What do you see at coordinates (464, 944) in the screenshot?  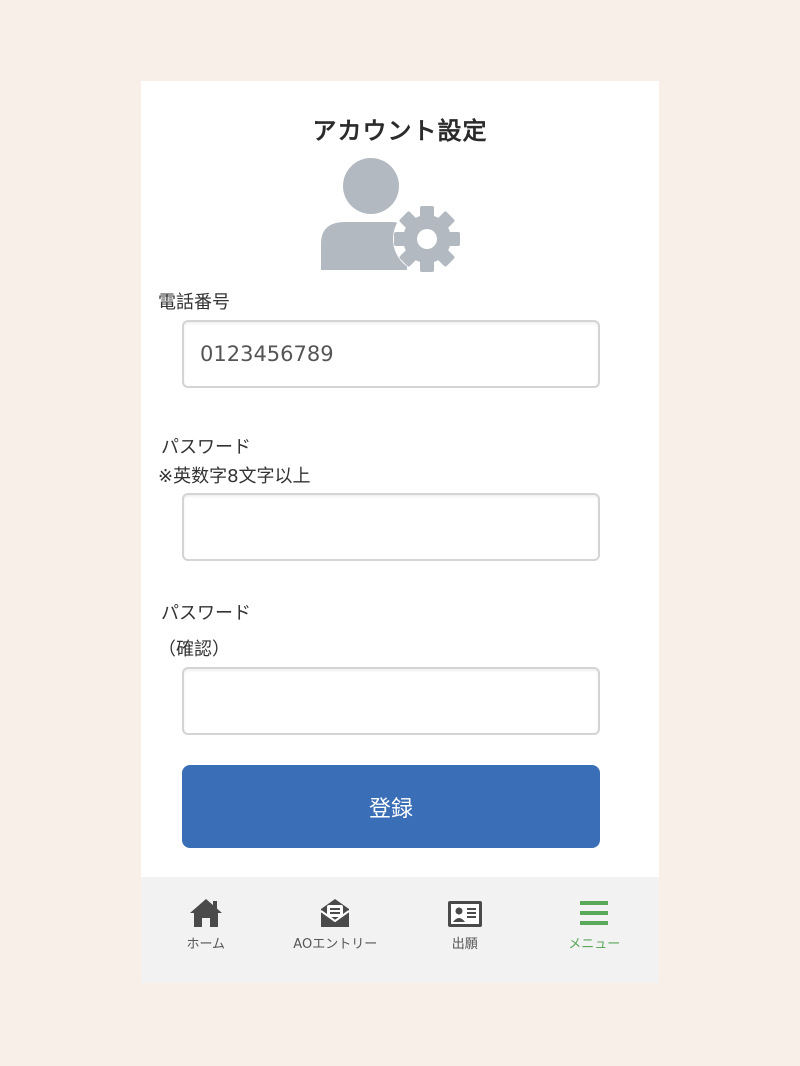 I see `tab-application-label: 出願` at bounding box center [464, 944].